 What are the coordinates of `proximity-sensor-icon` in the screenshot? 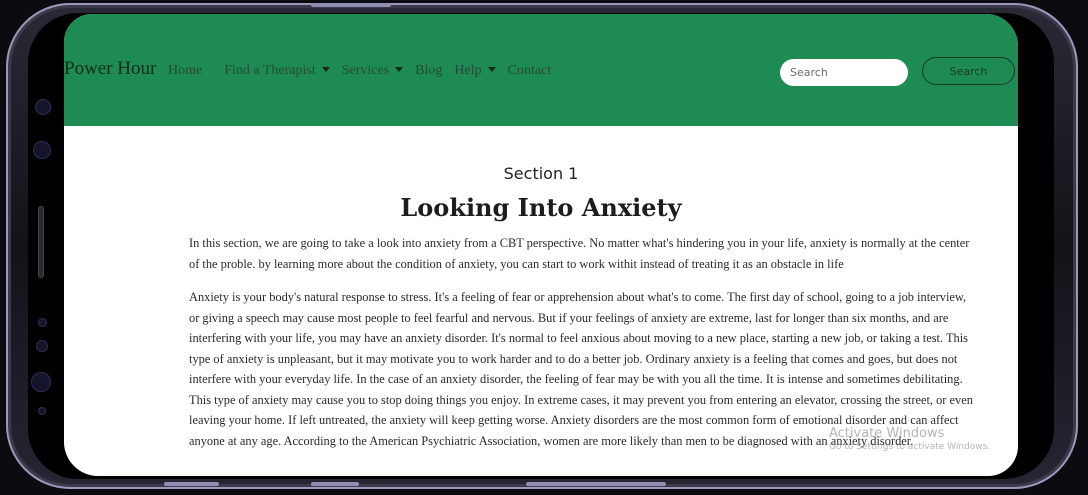 It's located at (42, 322).